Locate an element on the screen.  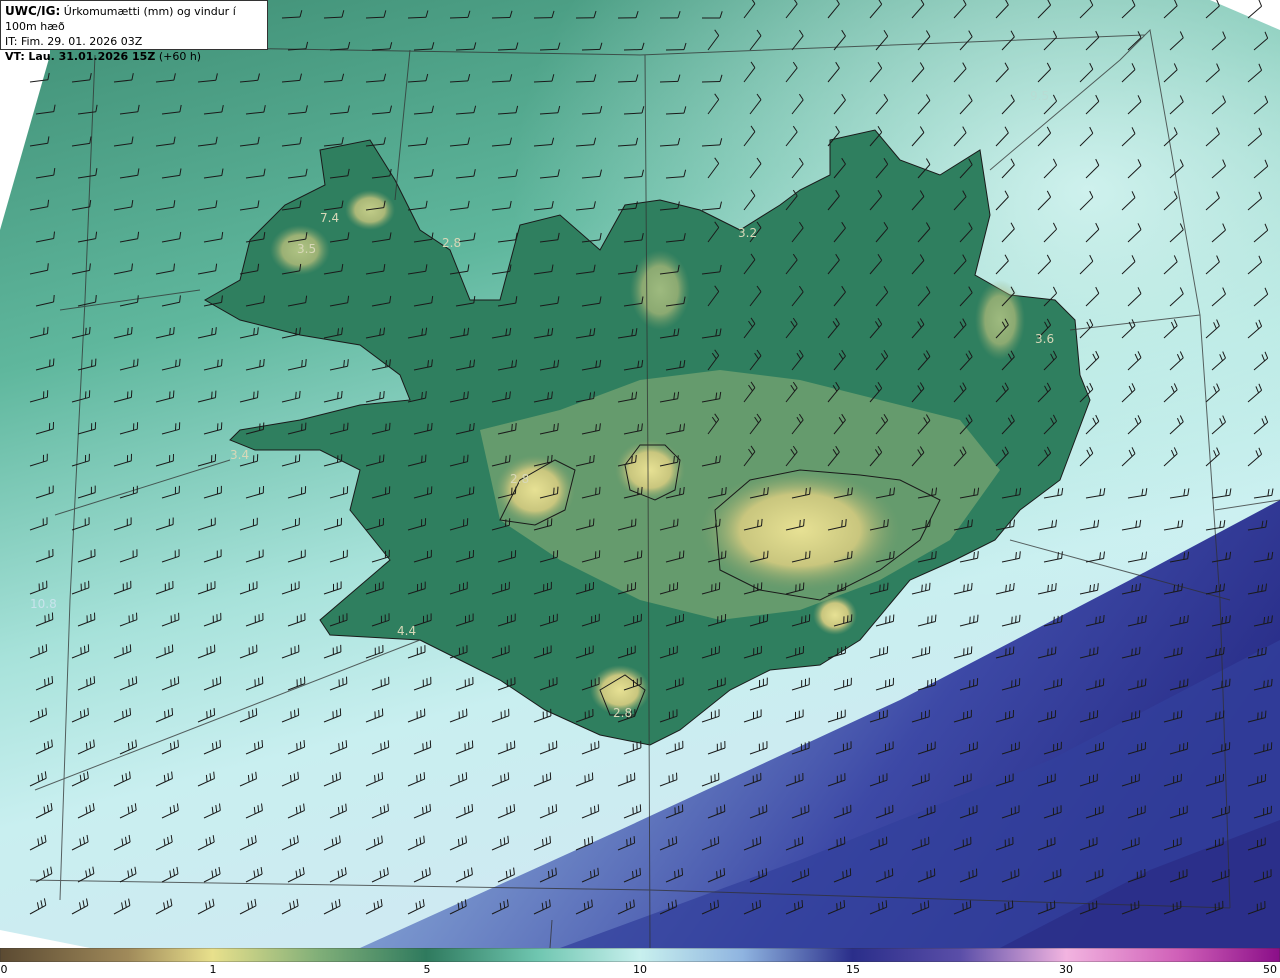
color-legend-bar is located at coordinates (640, 955).